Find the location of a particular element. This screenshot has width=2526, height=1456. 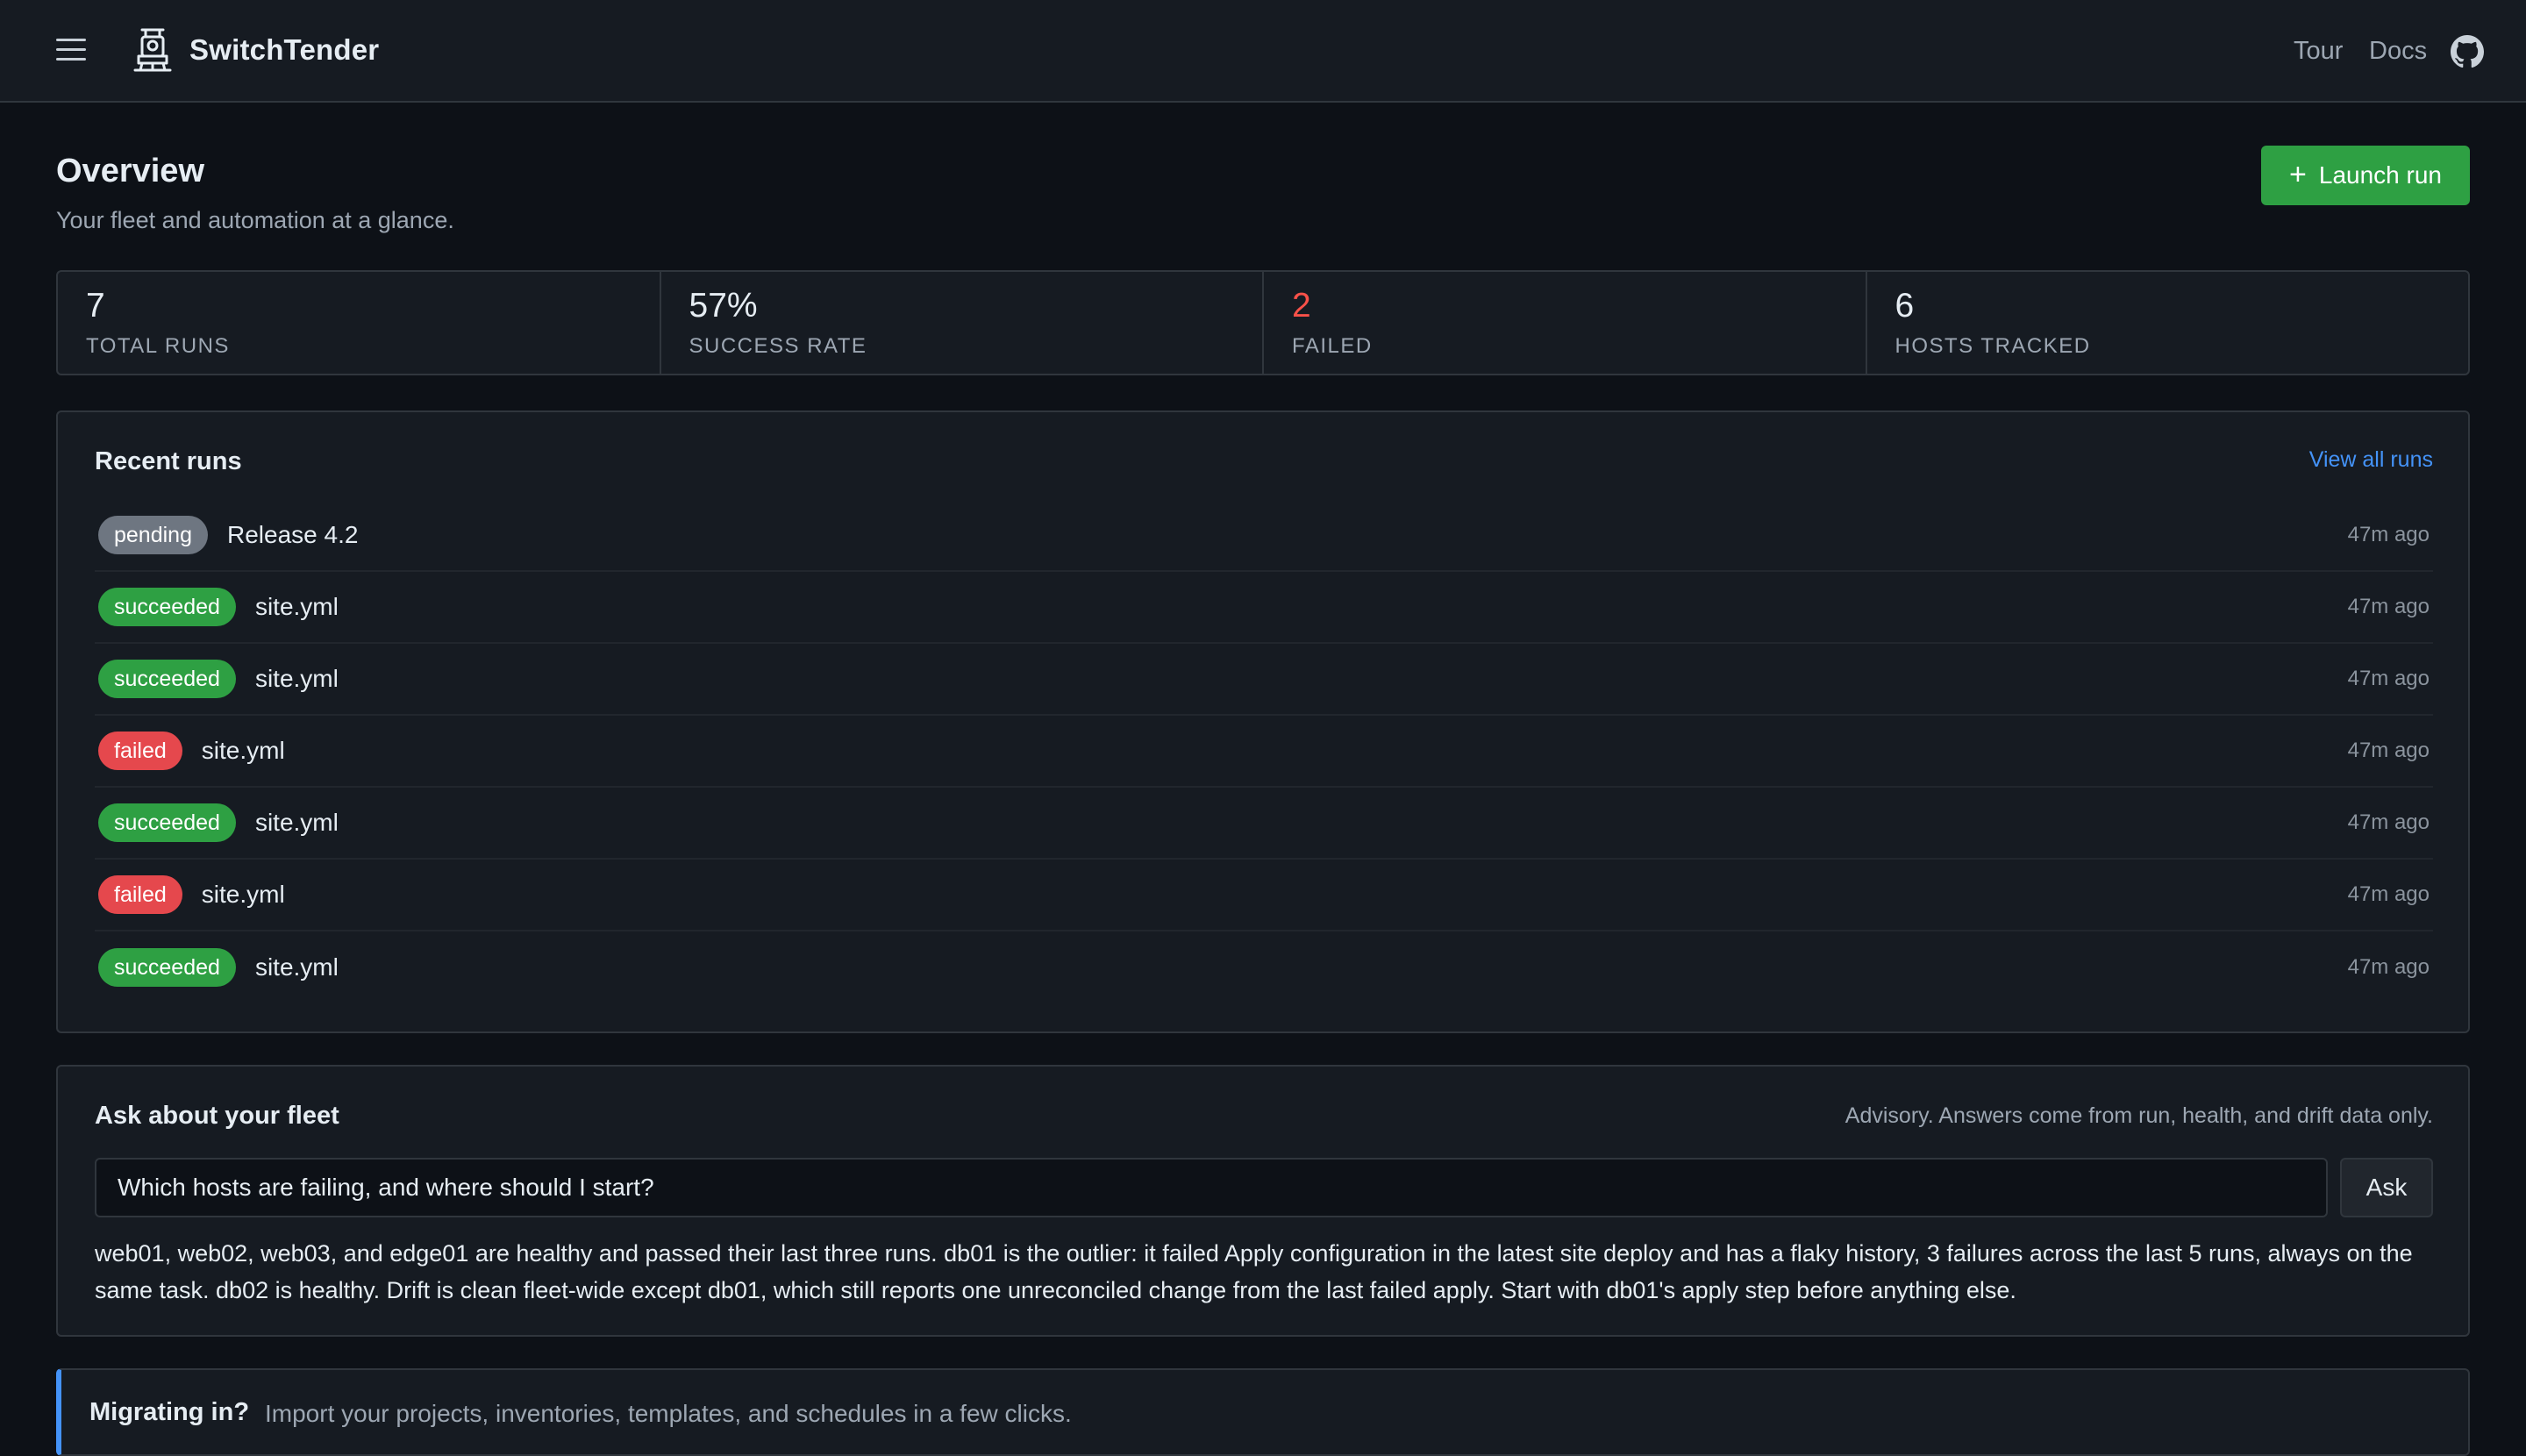

nav-docs-link: Docs is located at coordinates (2398, 51).